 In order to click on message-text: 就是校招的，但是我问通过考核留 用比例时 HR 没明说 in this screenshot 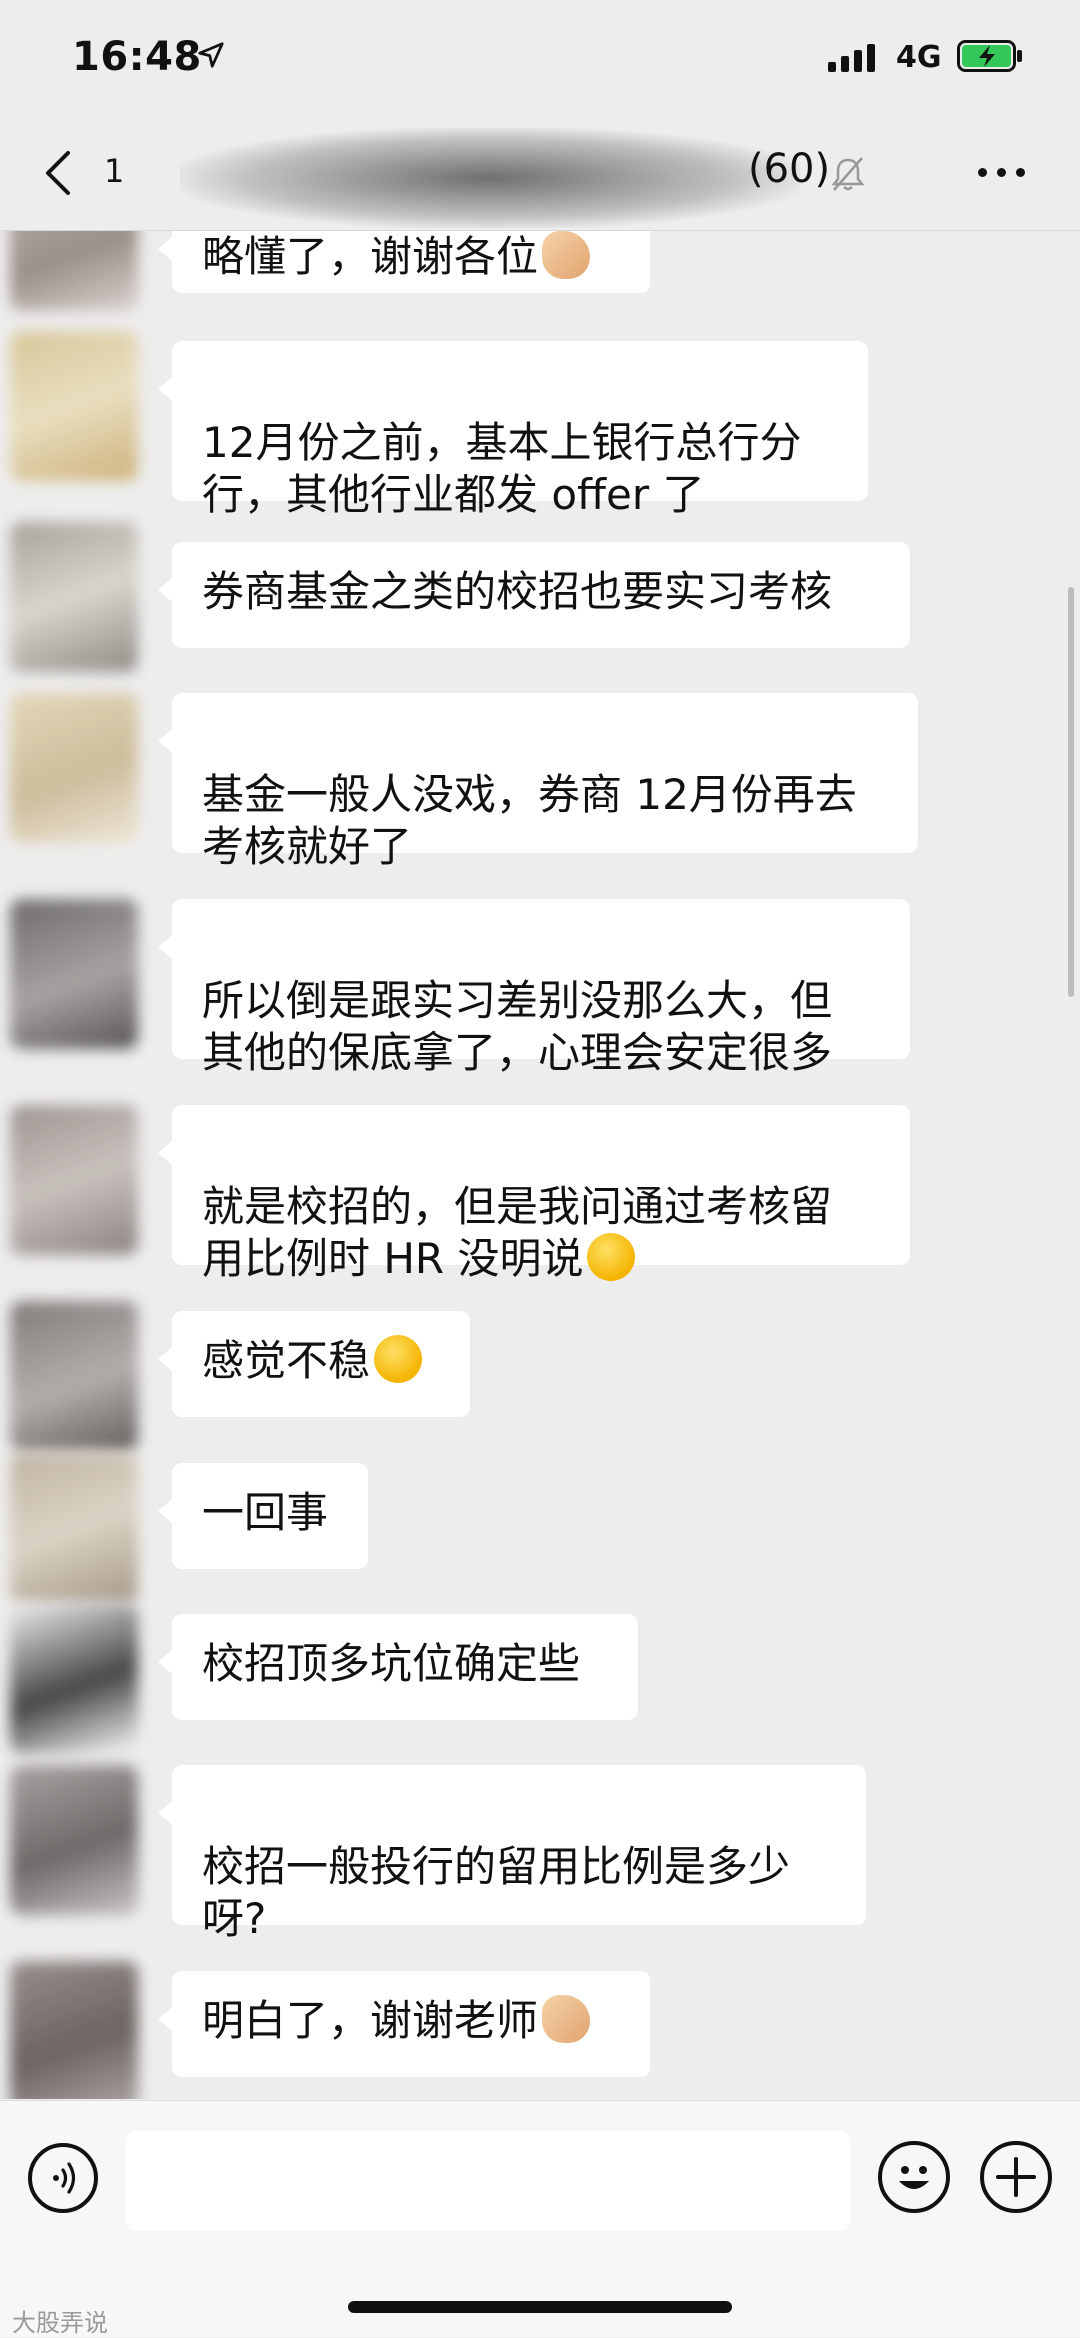, I will do `click(517, 1232)`.